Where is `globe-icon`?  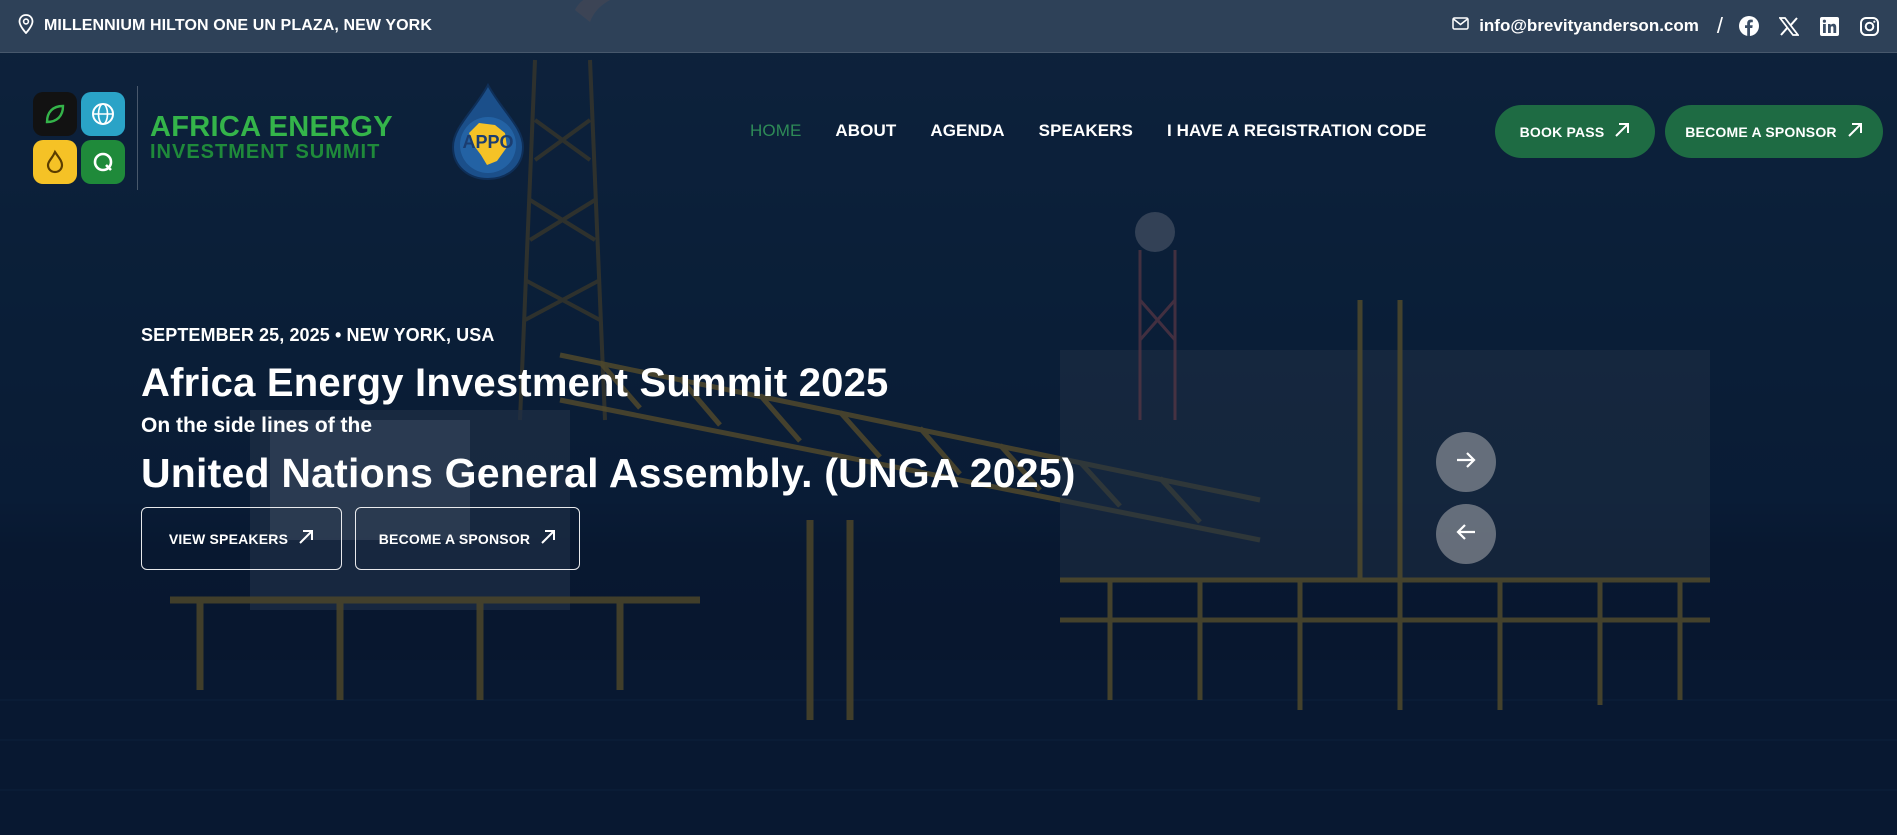
globe-icon is located at coordinates (103, 114).